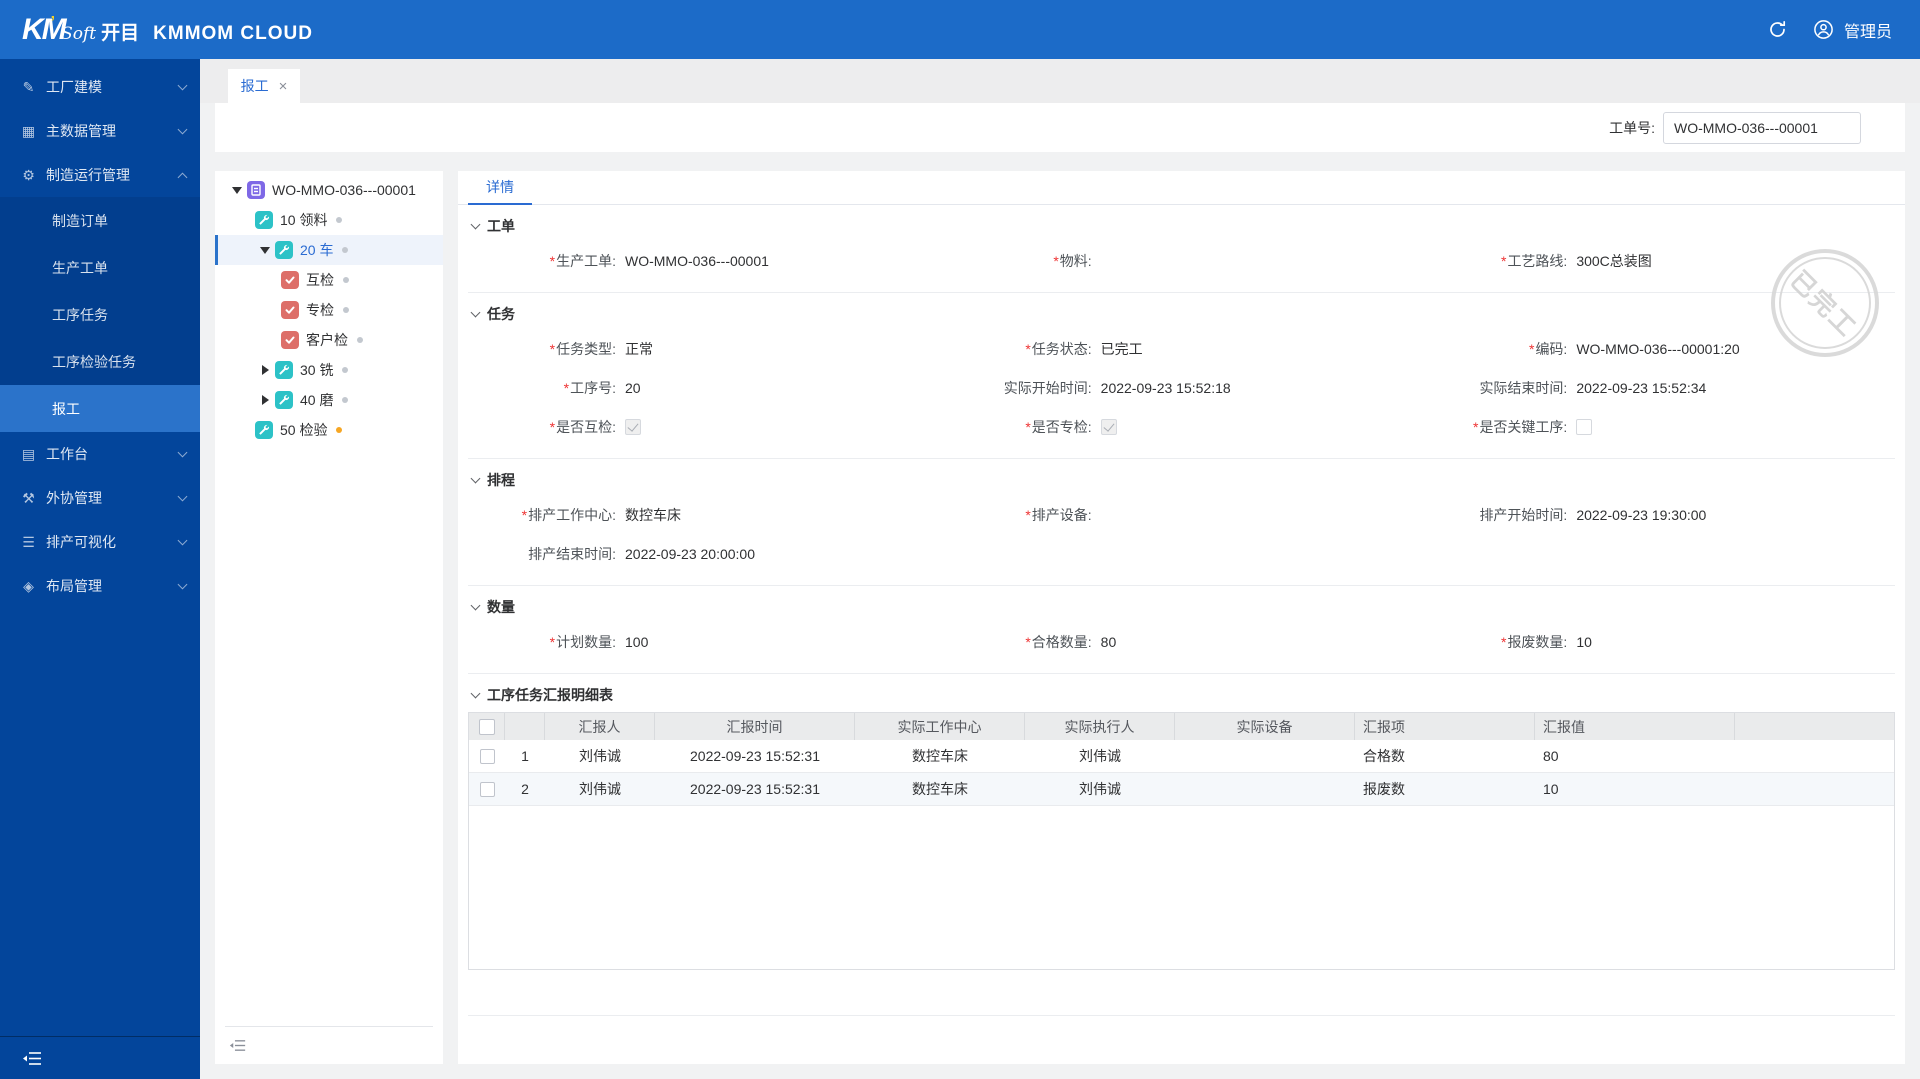 The image size is (1920, 1079). I want to click on cell-actual-work-center: 数控车床, so click(940, 789).